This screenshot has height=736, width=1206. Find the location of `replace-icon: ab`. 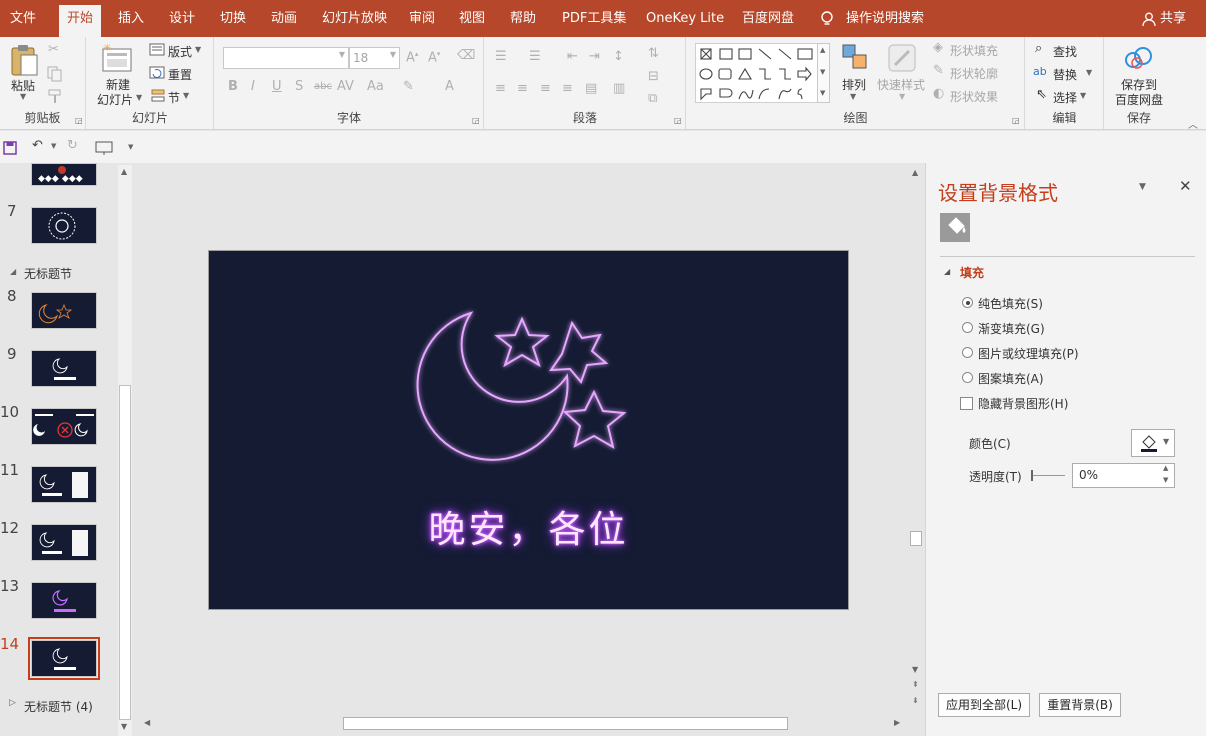

replace-icon: ab is located at coordinates (1040, 71).